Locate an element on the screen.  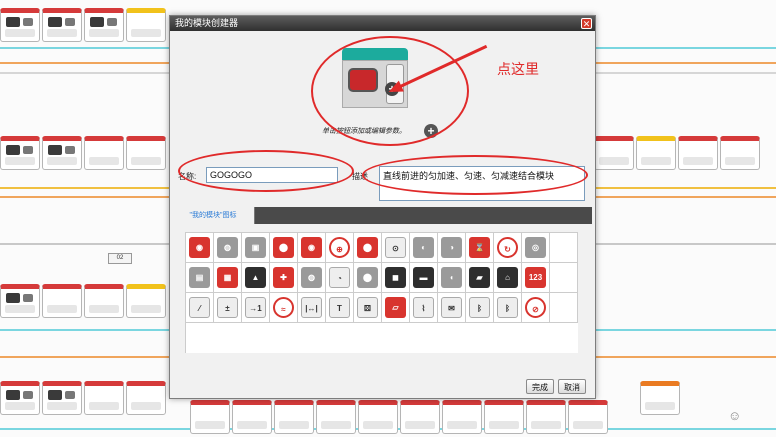
icon-cell: ⁄ is located at coordinates (200, 308).